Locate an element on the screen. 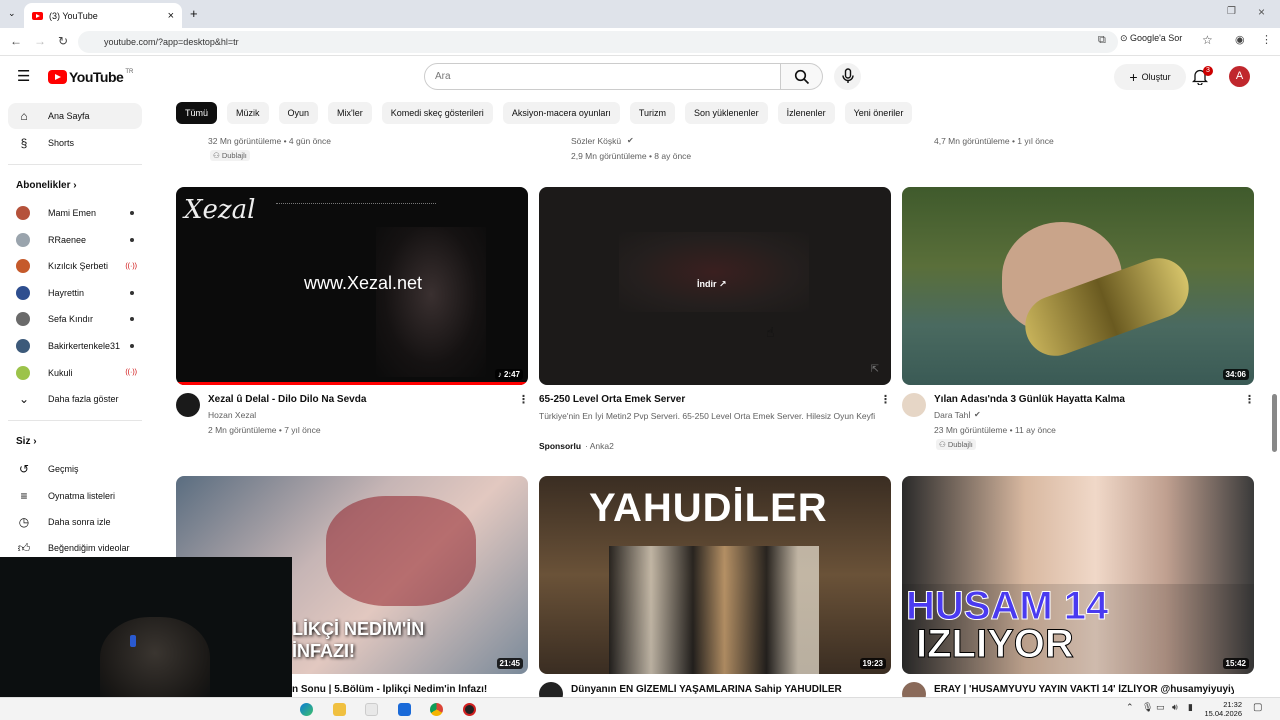  sidebar-item-home: ⌂ Ana Sayfa is located at coordinates (75, 116).